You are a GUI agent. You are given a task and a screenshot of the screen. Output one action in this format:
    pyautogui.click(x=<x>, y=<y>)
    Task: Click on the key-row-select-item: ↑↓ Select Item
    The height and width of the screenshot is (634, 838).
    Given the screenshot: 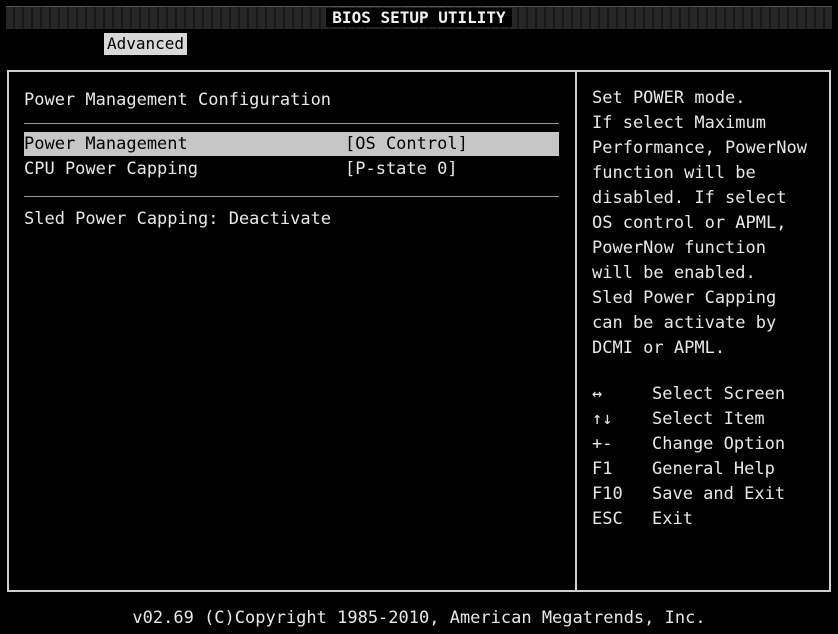 What is the action you would take?
    pyautogui.click(x=707, y=419)
    